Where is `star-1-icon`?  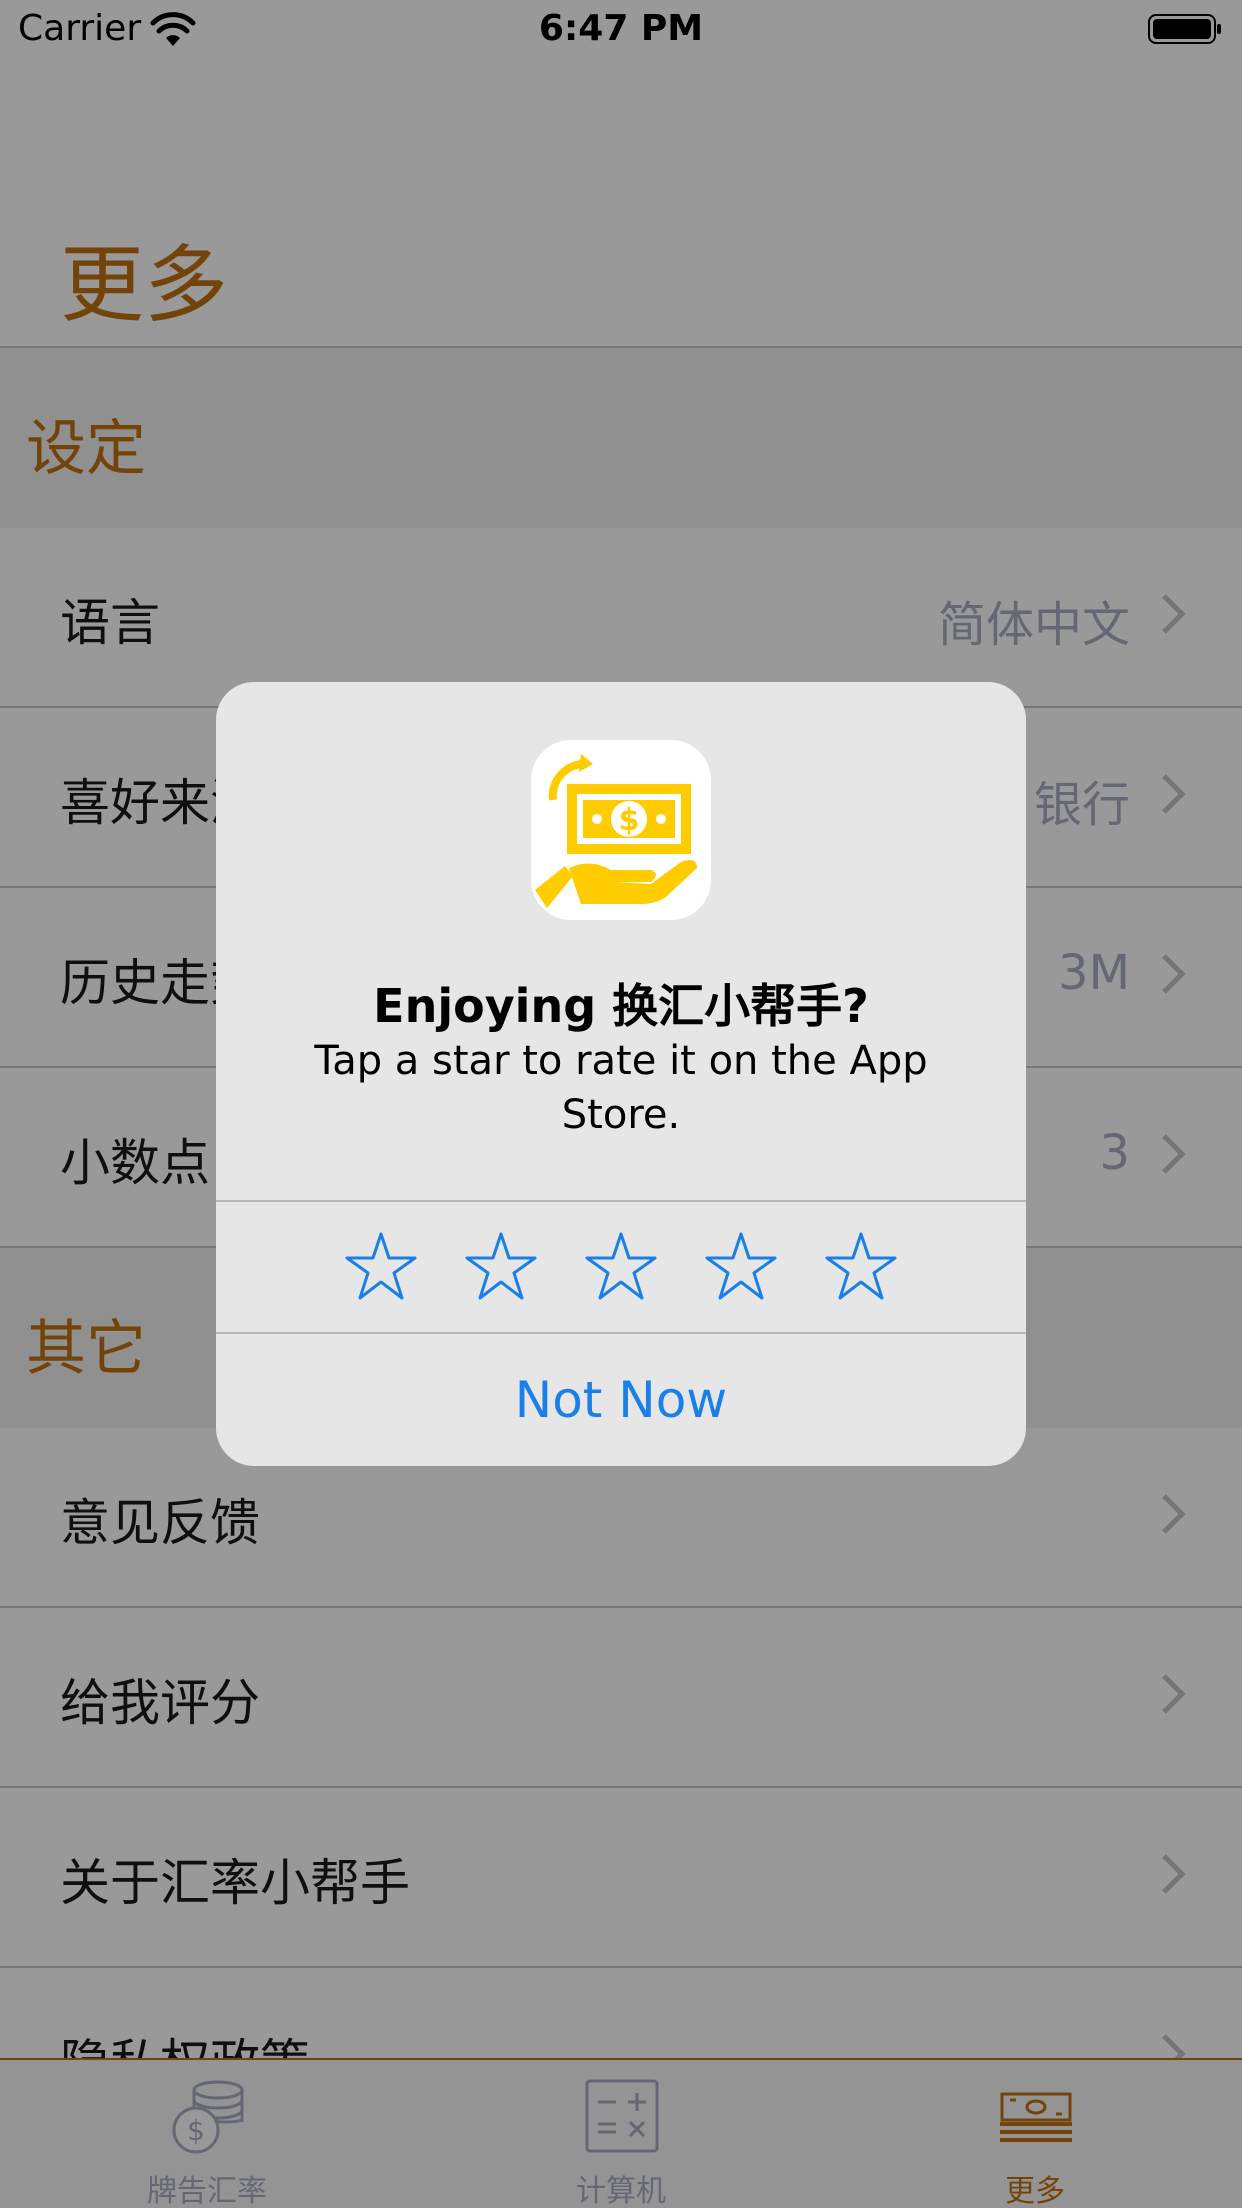 star-1-icon is located at coordinates (381, 1266).